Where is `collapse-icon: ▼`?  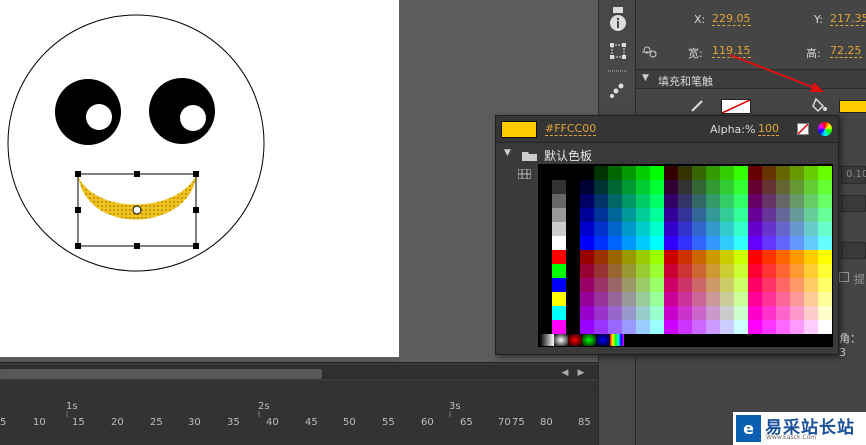 collapse-icon: ▼ is located at coordinates (645, 78).